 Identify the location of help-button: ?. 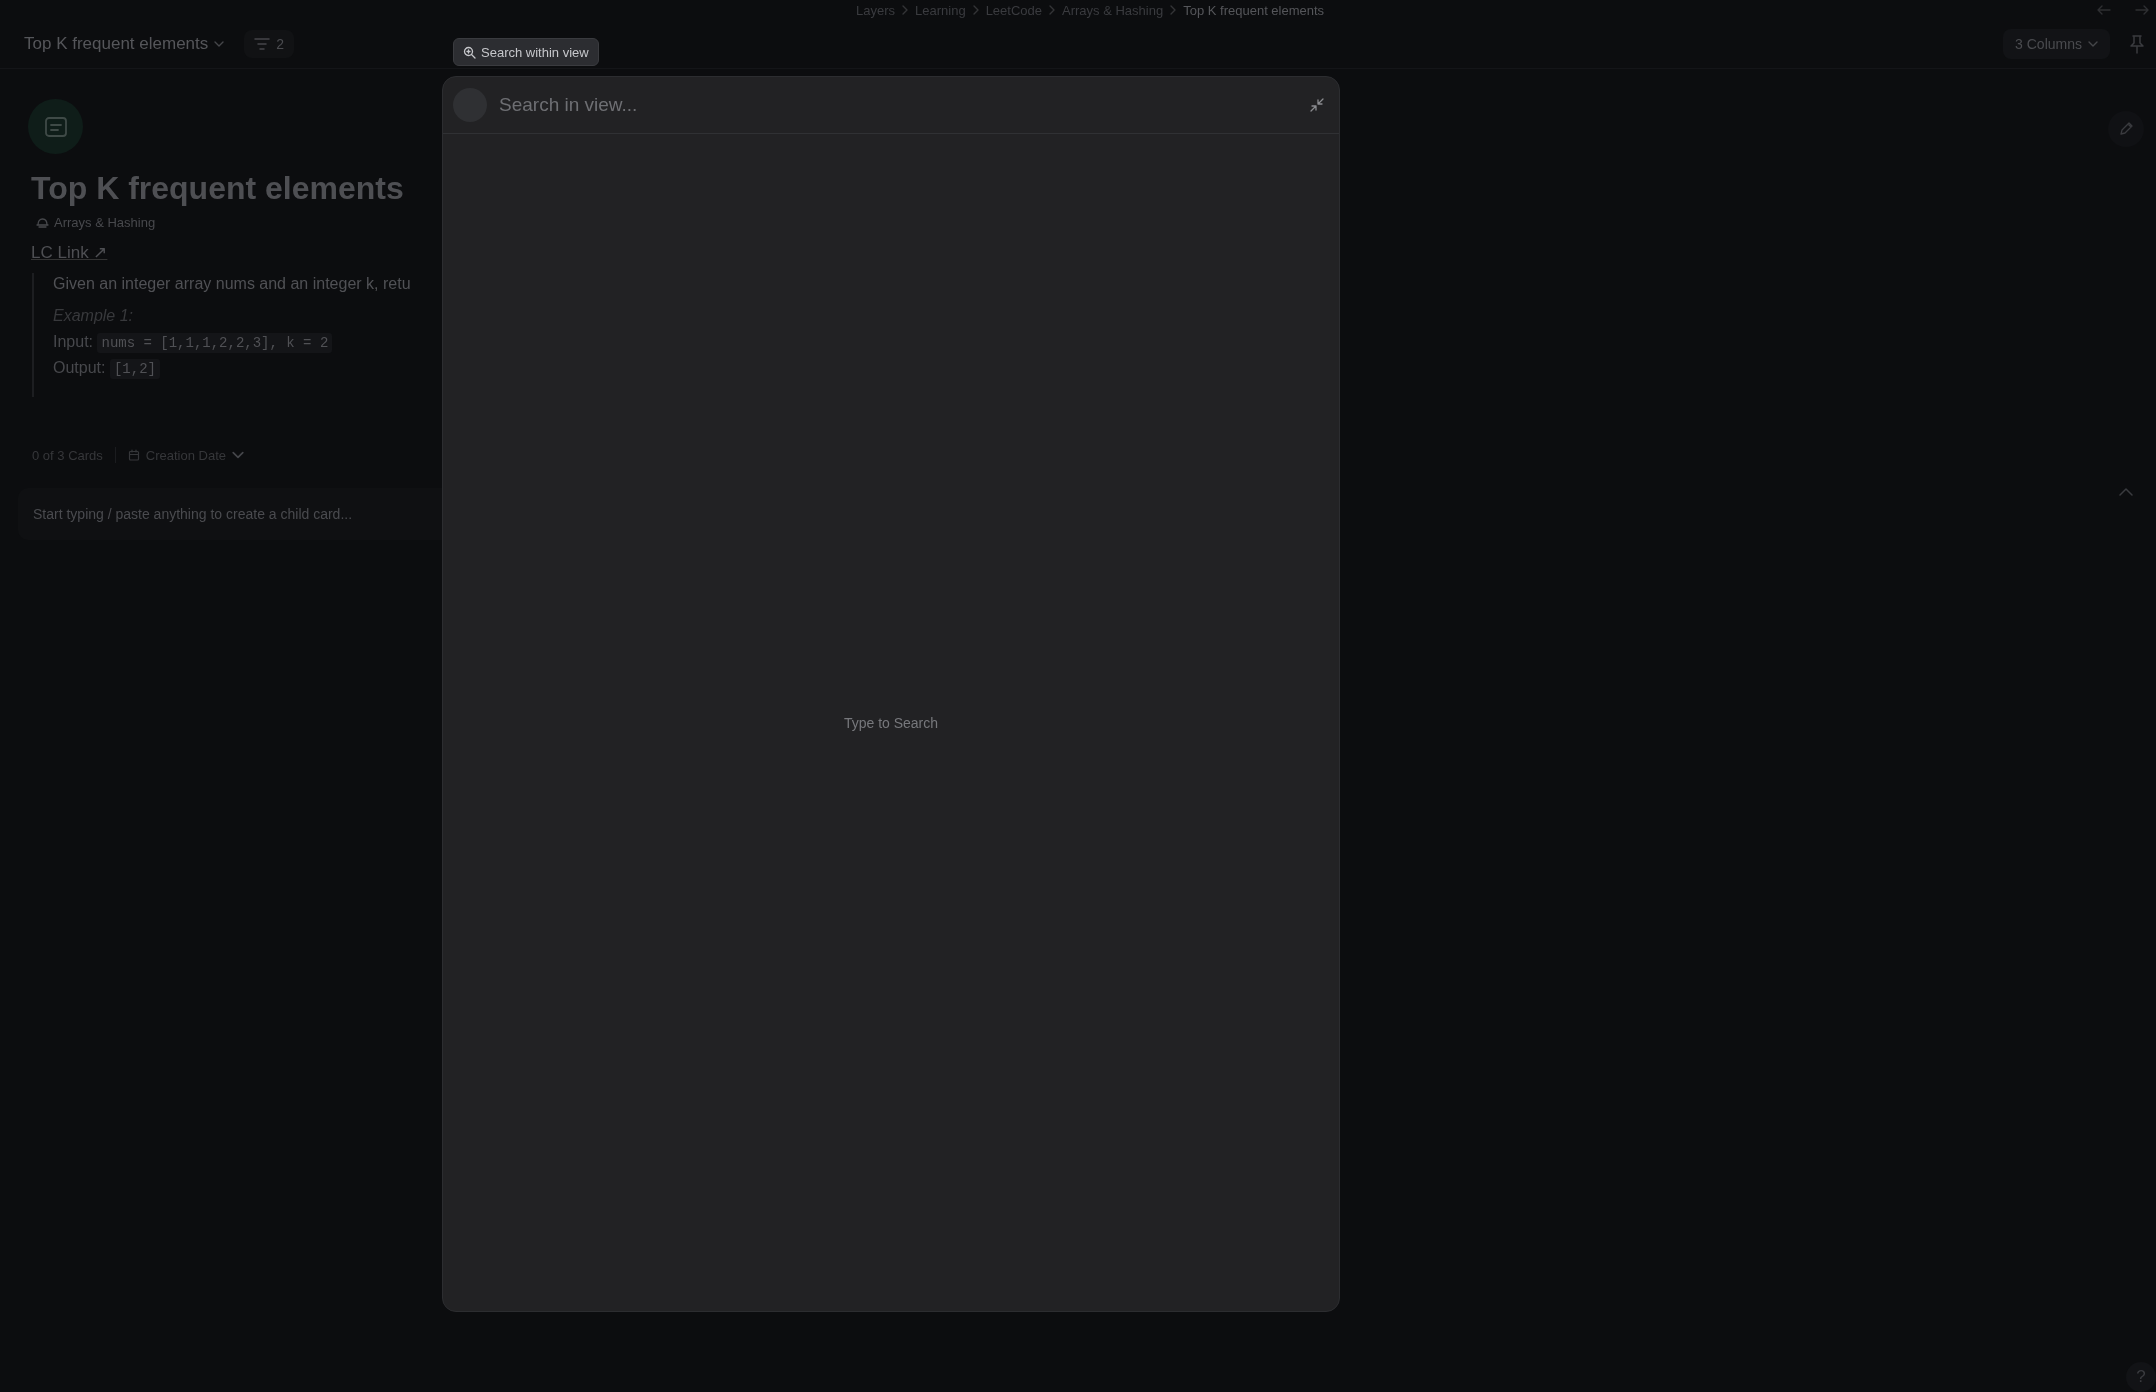
(2141, 1377).